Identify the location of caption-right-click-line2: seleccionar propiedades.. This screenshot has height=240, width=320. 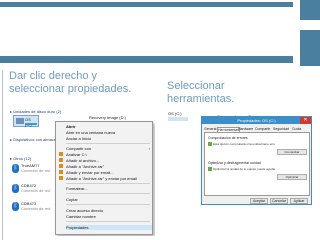
(70, 89).